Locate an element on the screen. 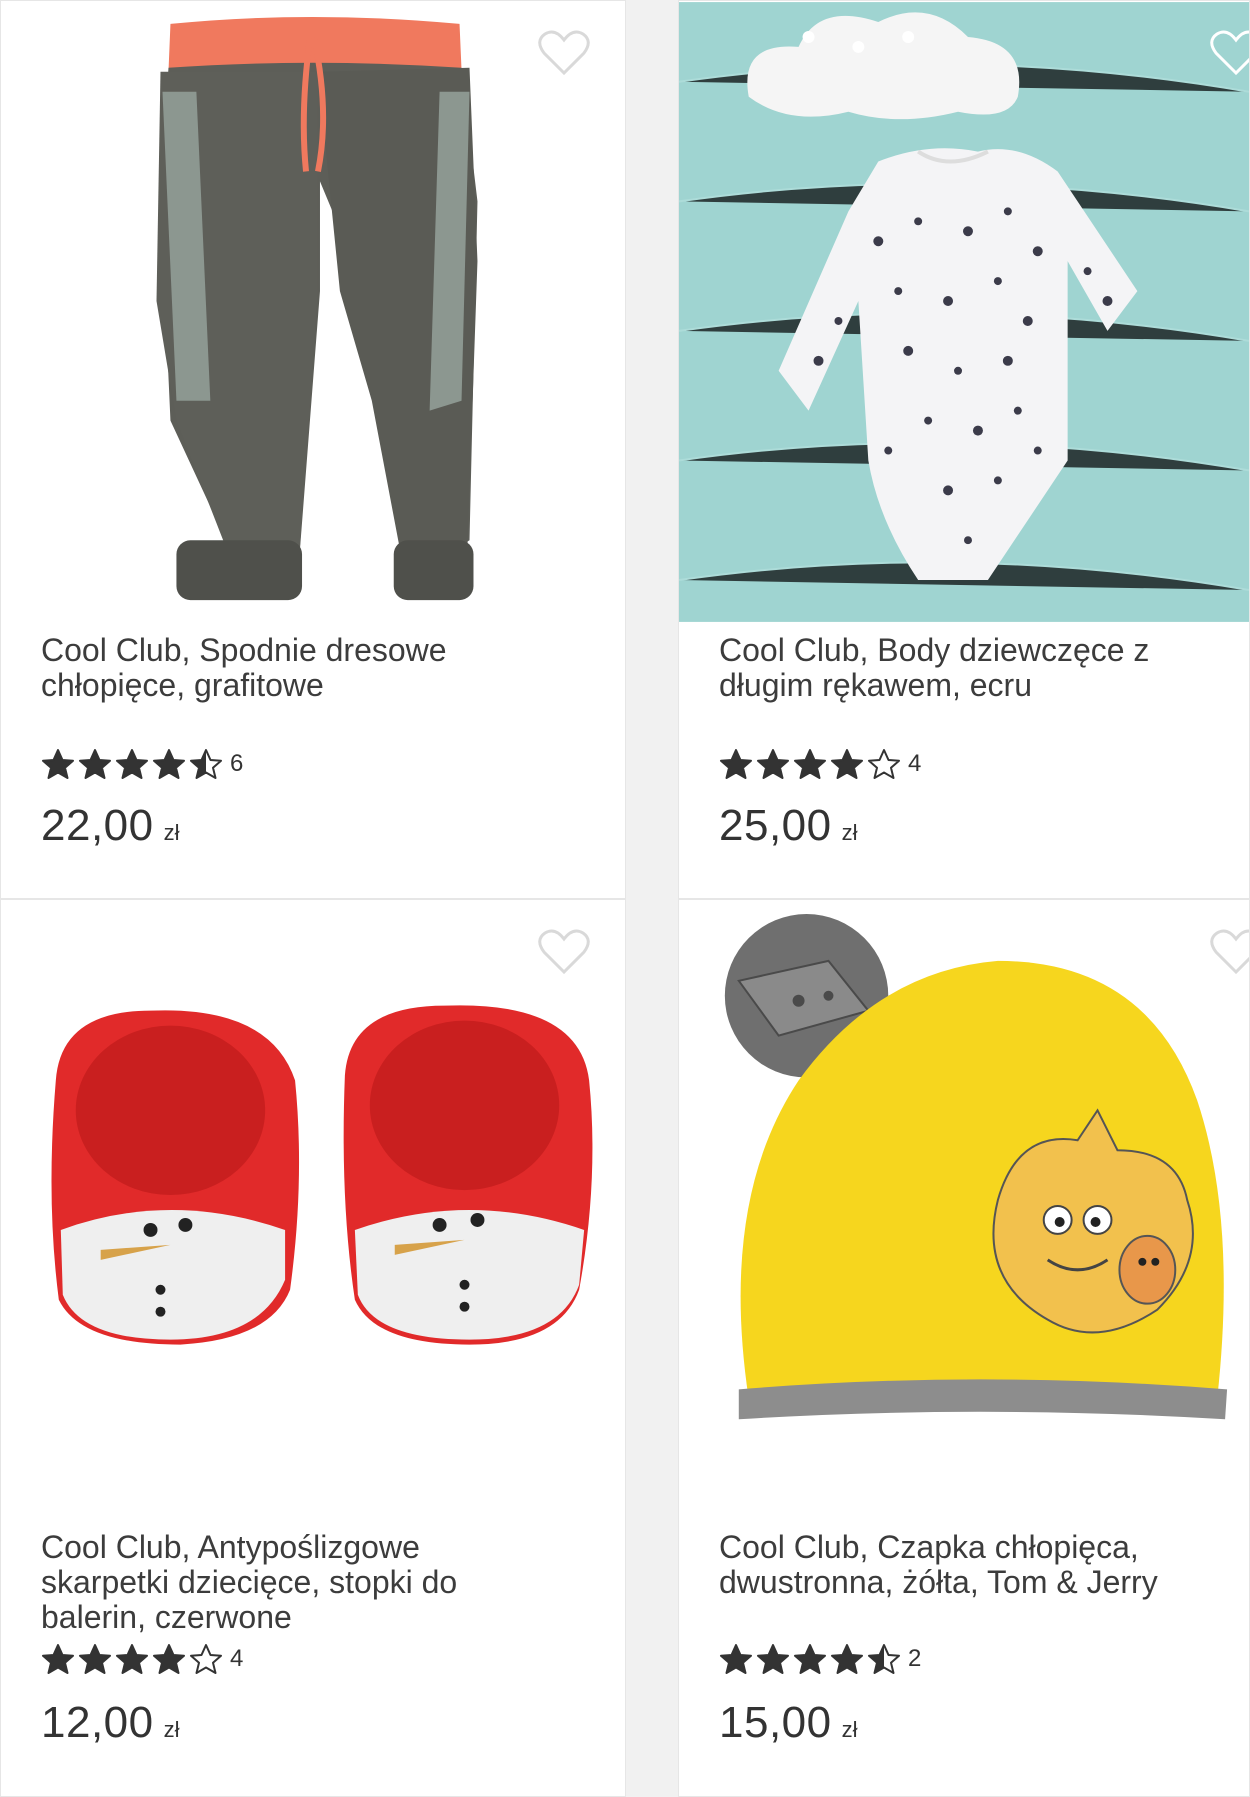 The image size is (1250, 1797). product-price: 25,00 zł is located at coordinates (788, 826).